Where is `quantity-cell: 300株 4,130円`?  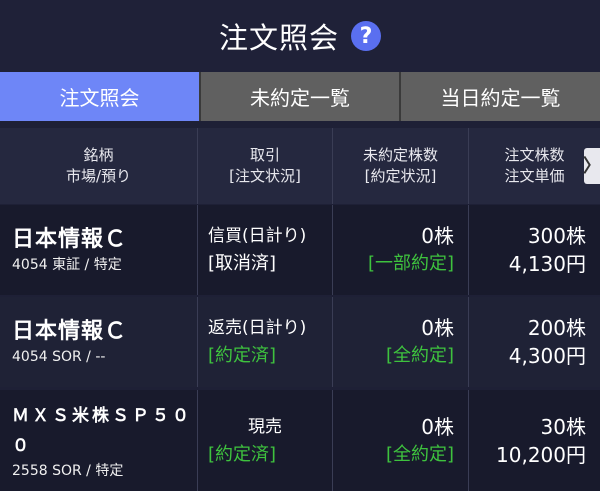
quantity-cell: 300株 4,130円 is located at coordinates (534, 250).